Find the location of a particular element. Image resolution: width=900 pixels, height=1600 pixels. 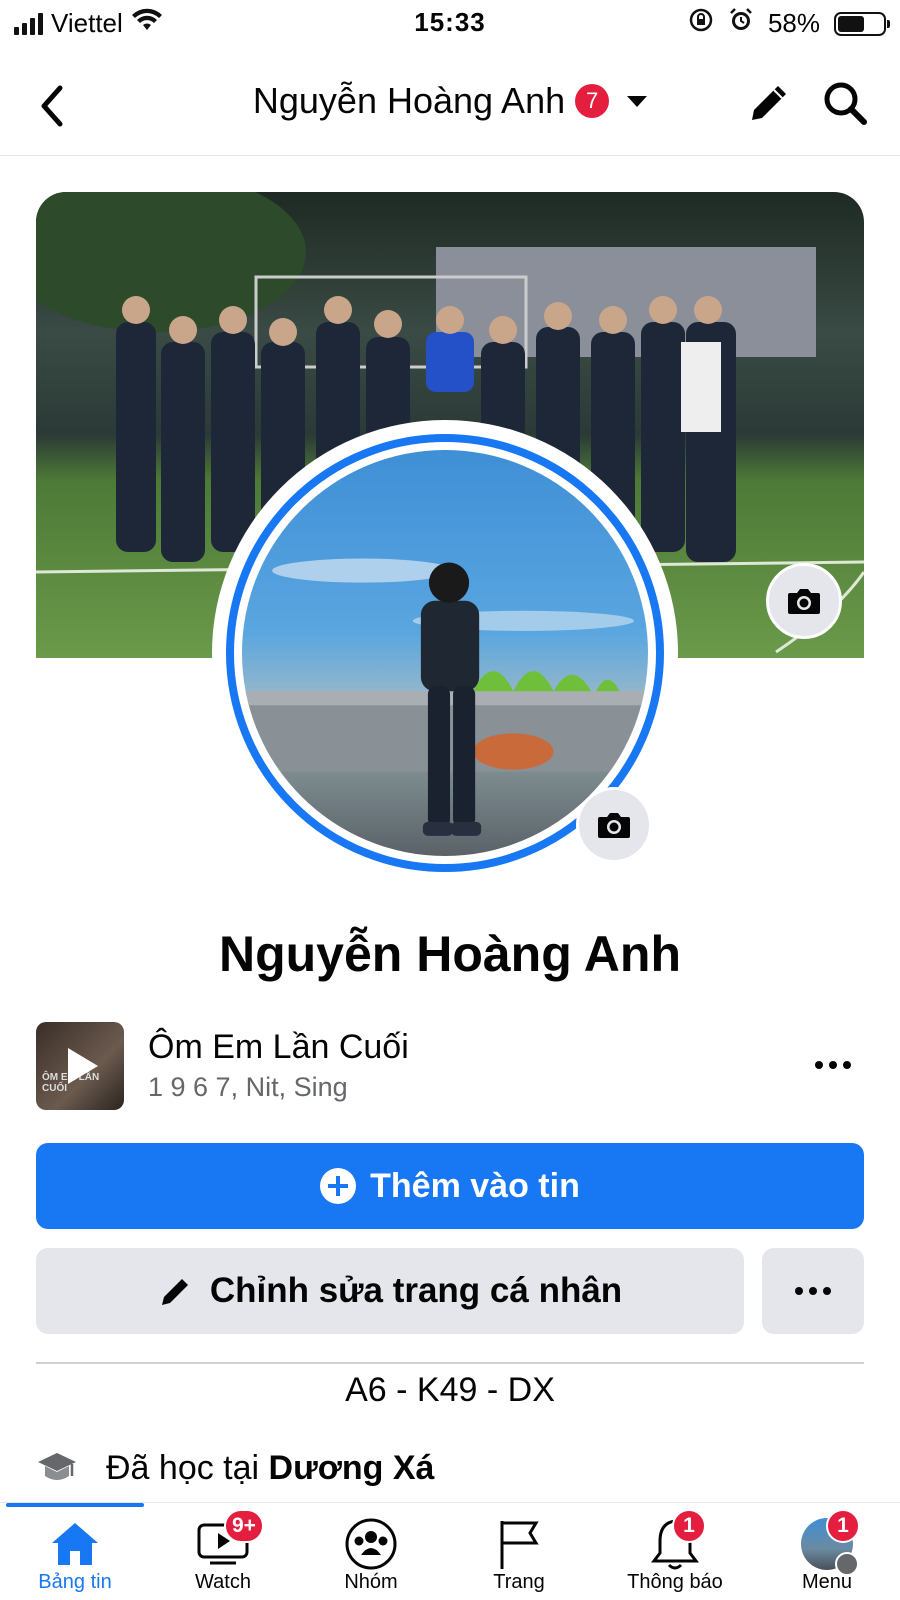

add-to-story-button: Thêm vào tin is located at coordinates (450, 1186).